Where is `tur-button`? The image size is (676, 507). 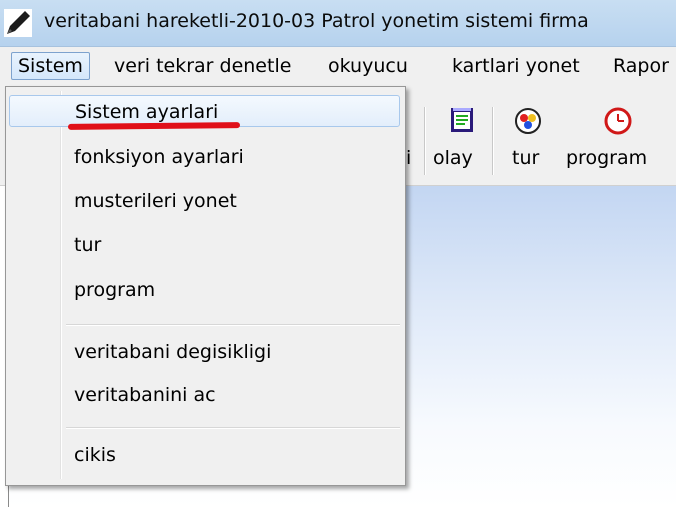
tur-button is located at coordinates (525, 123).